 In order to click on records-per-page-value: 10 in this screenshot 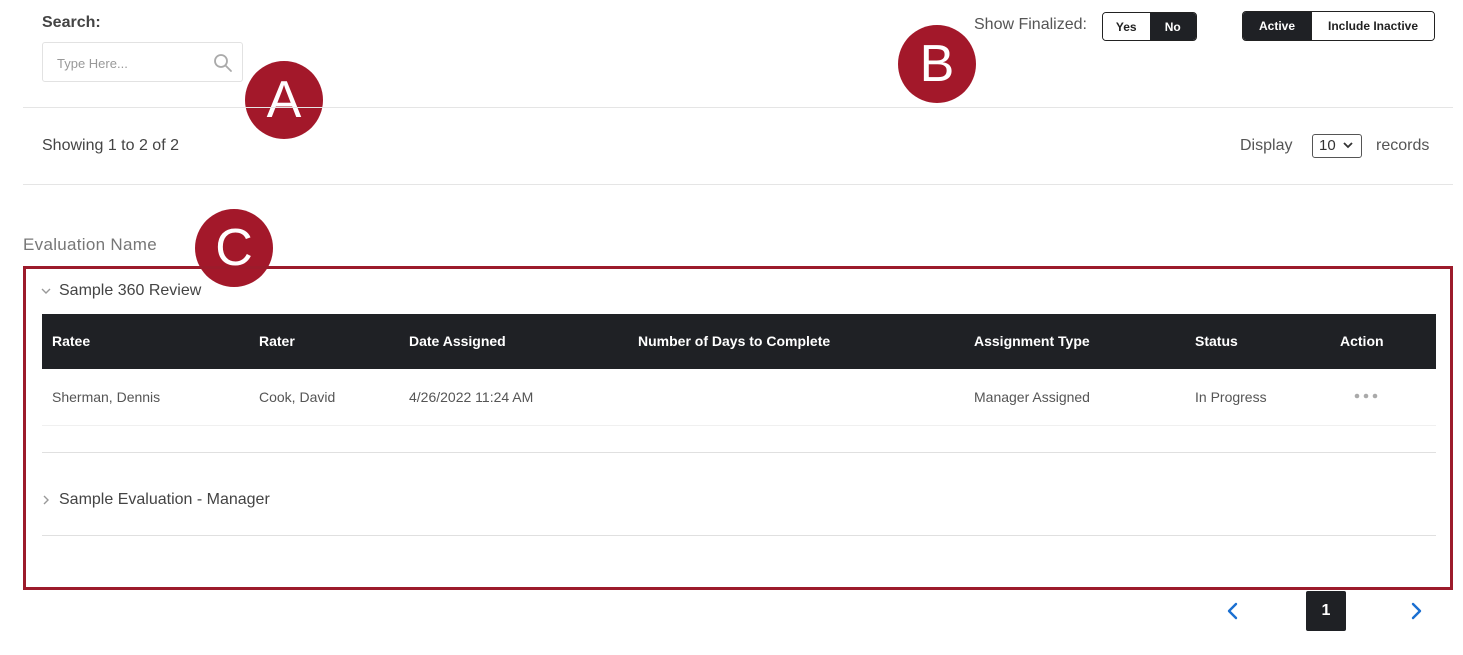, I will do `click(1327, 145)`.